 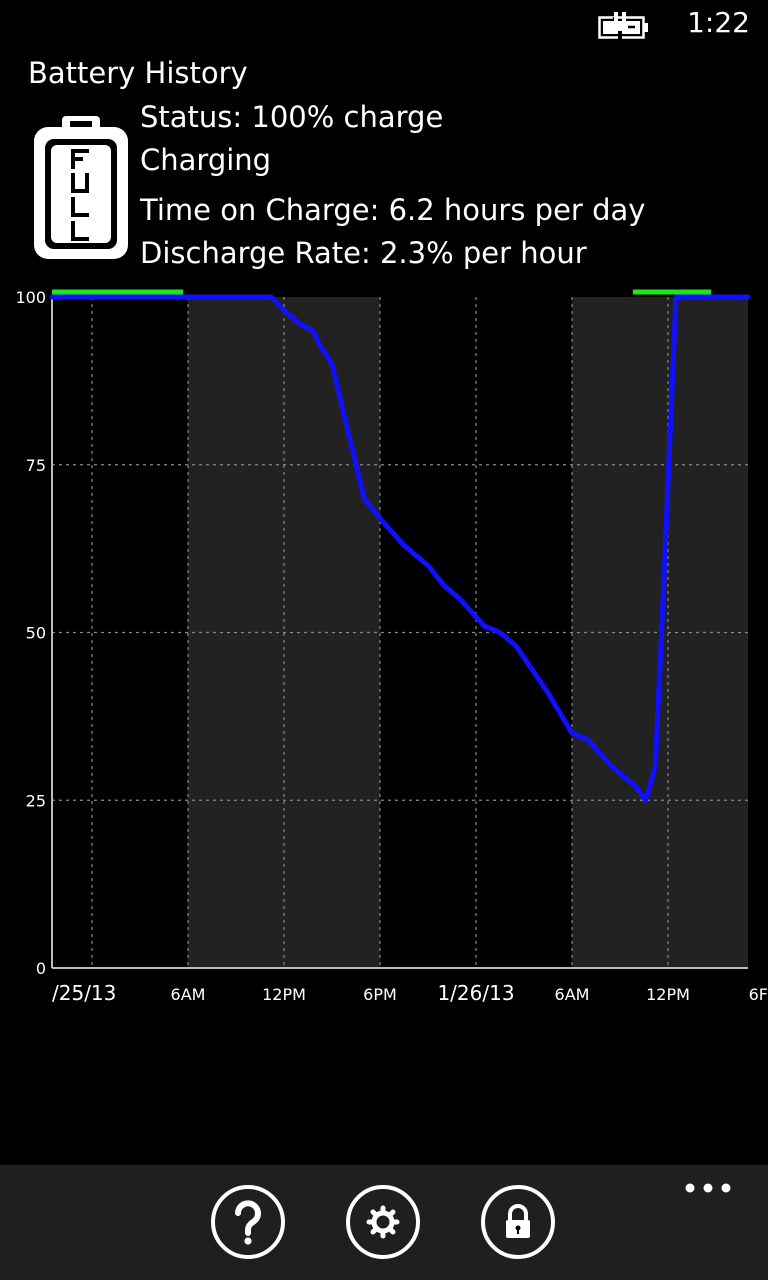 What do you see at coordinates (30, 297) in the screenshot?
I see `y-tick-label: 100` at bounding box center [30, 297].